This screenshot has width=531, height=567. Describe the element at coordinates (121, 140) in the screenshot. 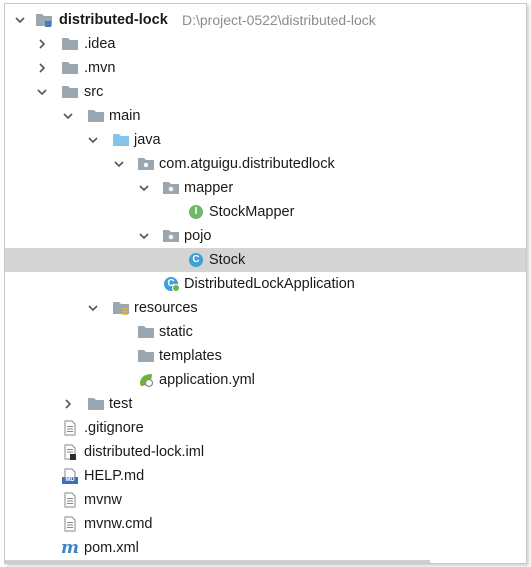

I see `source-folder-icon` at that location.